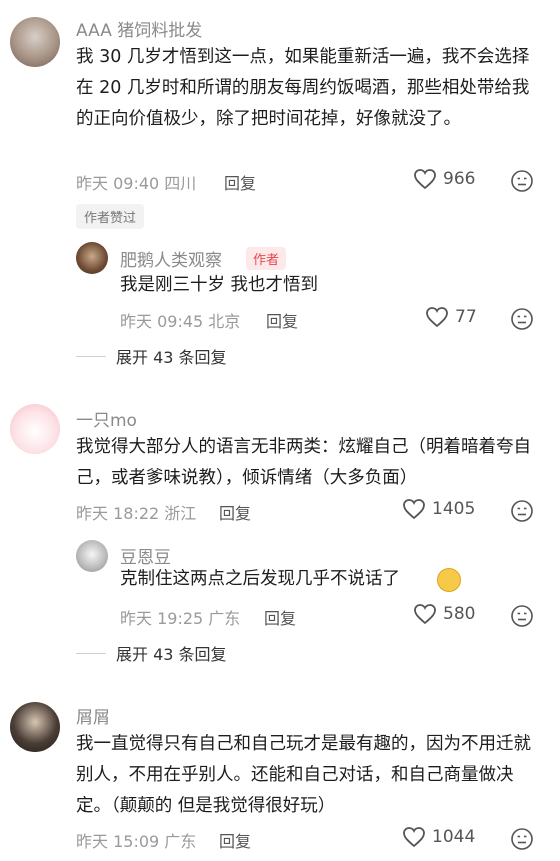  What do you see at coordinates (260, 579) in the screenshot?
I see `reply-text: 克制住这两点之后发现几乎不说话了` at bounding box center [260, 579].